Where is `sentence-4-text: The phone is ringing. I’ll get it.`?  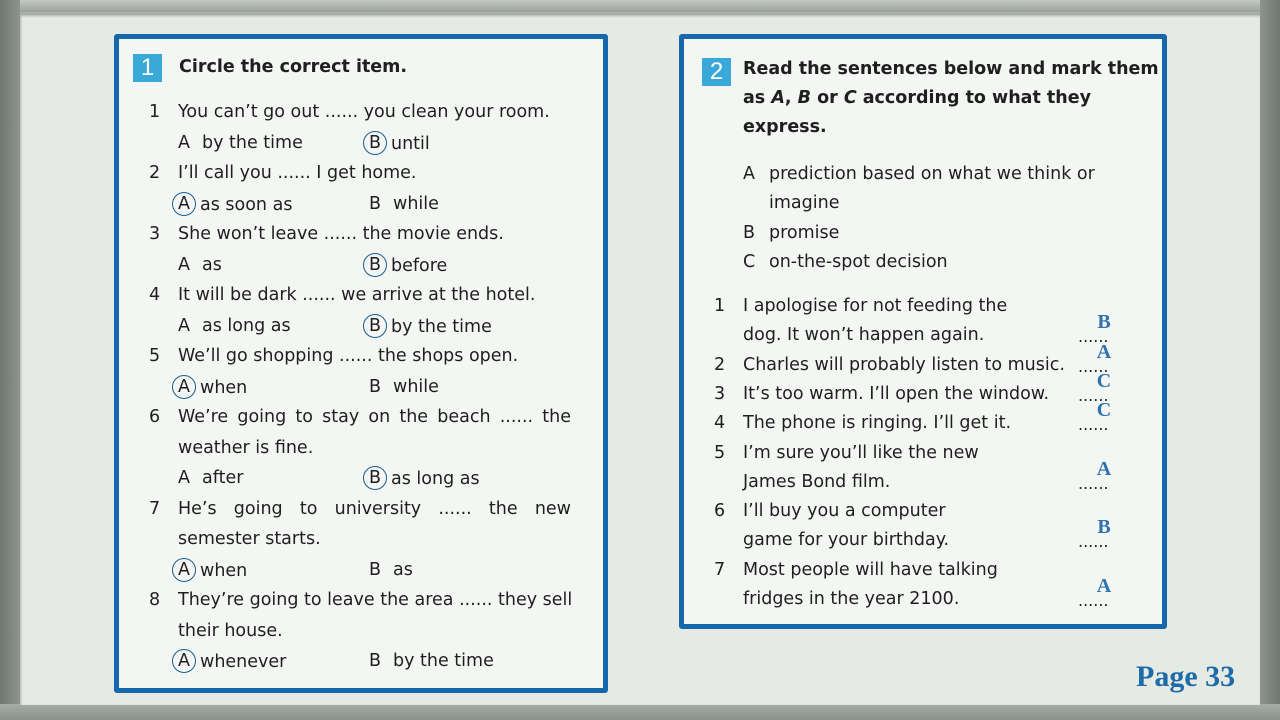 sentence-4-text: The phone is ringing. I’ll get it. is located at coordinates (877, 423).